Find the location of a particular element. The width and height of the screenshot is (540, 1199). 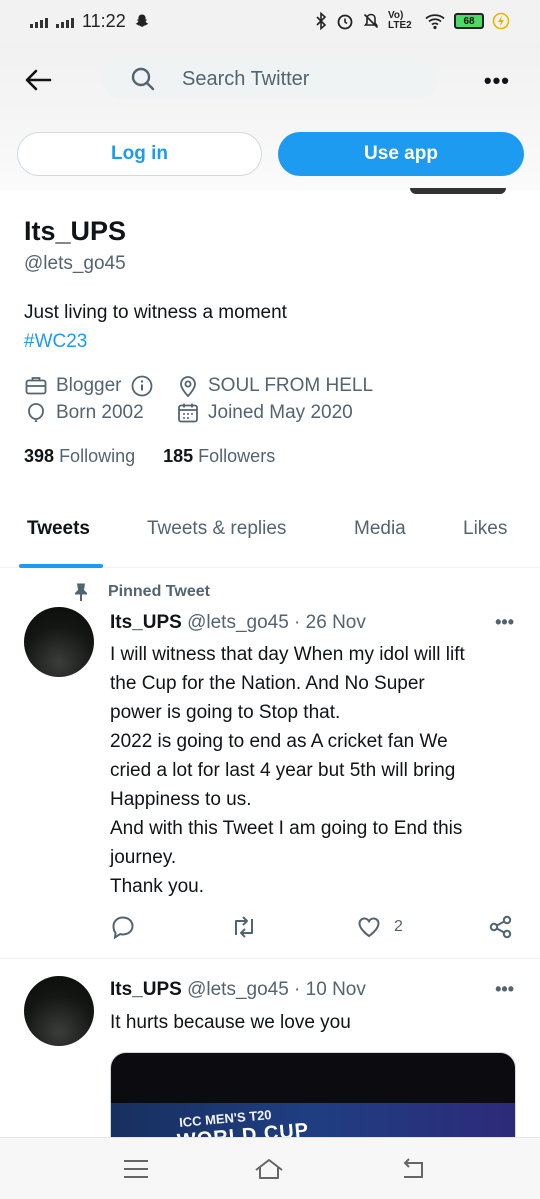

reply-icon is located at coordinates (123, 928).